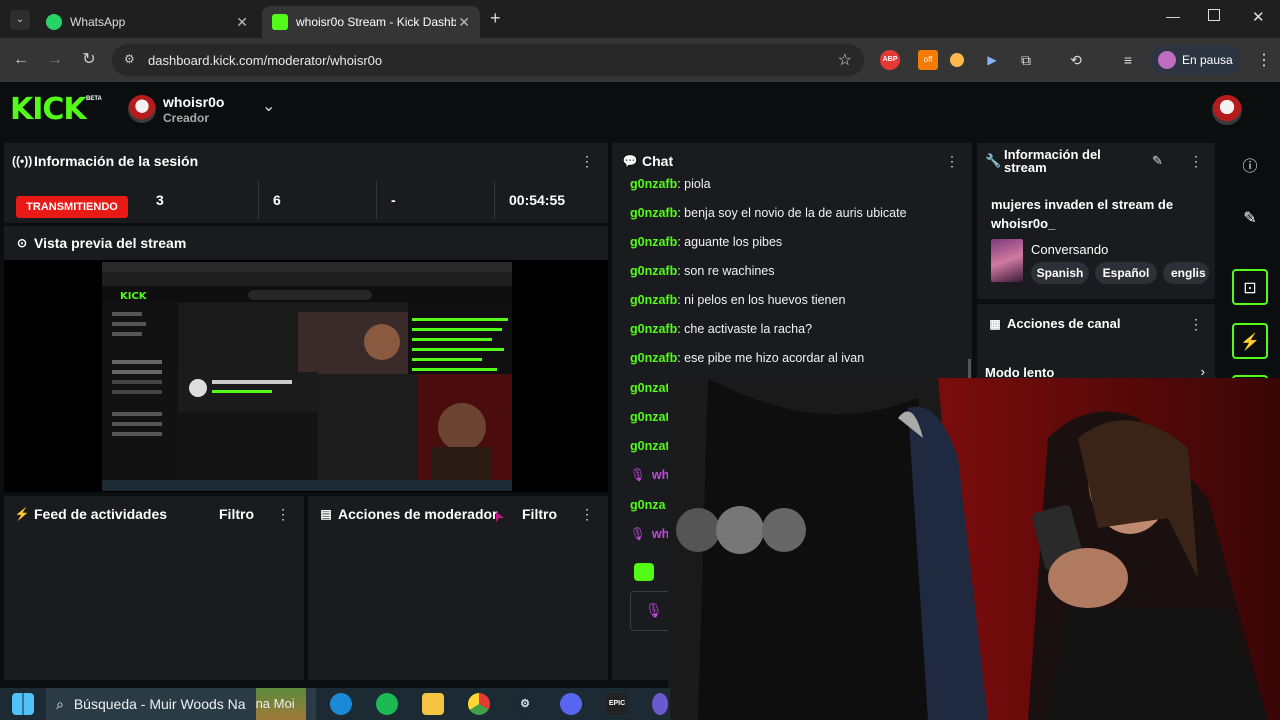 This screenshot has height=720, width=1280. I want to click on viewers-stat: 3, so click(160, 200).